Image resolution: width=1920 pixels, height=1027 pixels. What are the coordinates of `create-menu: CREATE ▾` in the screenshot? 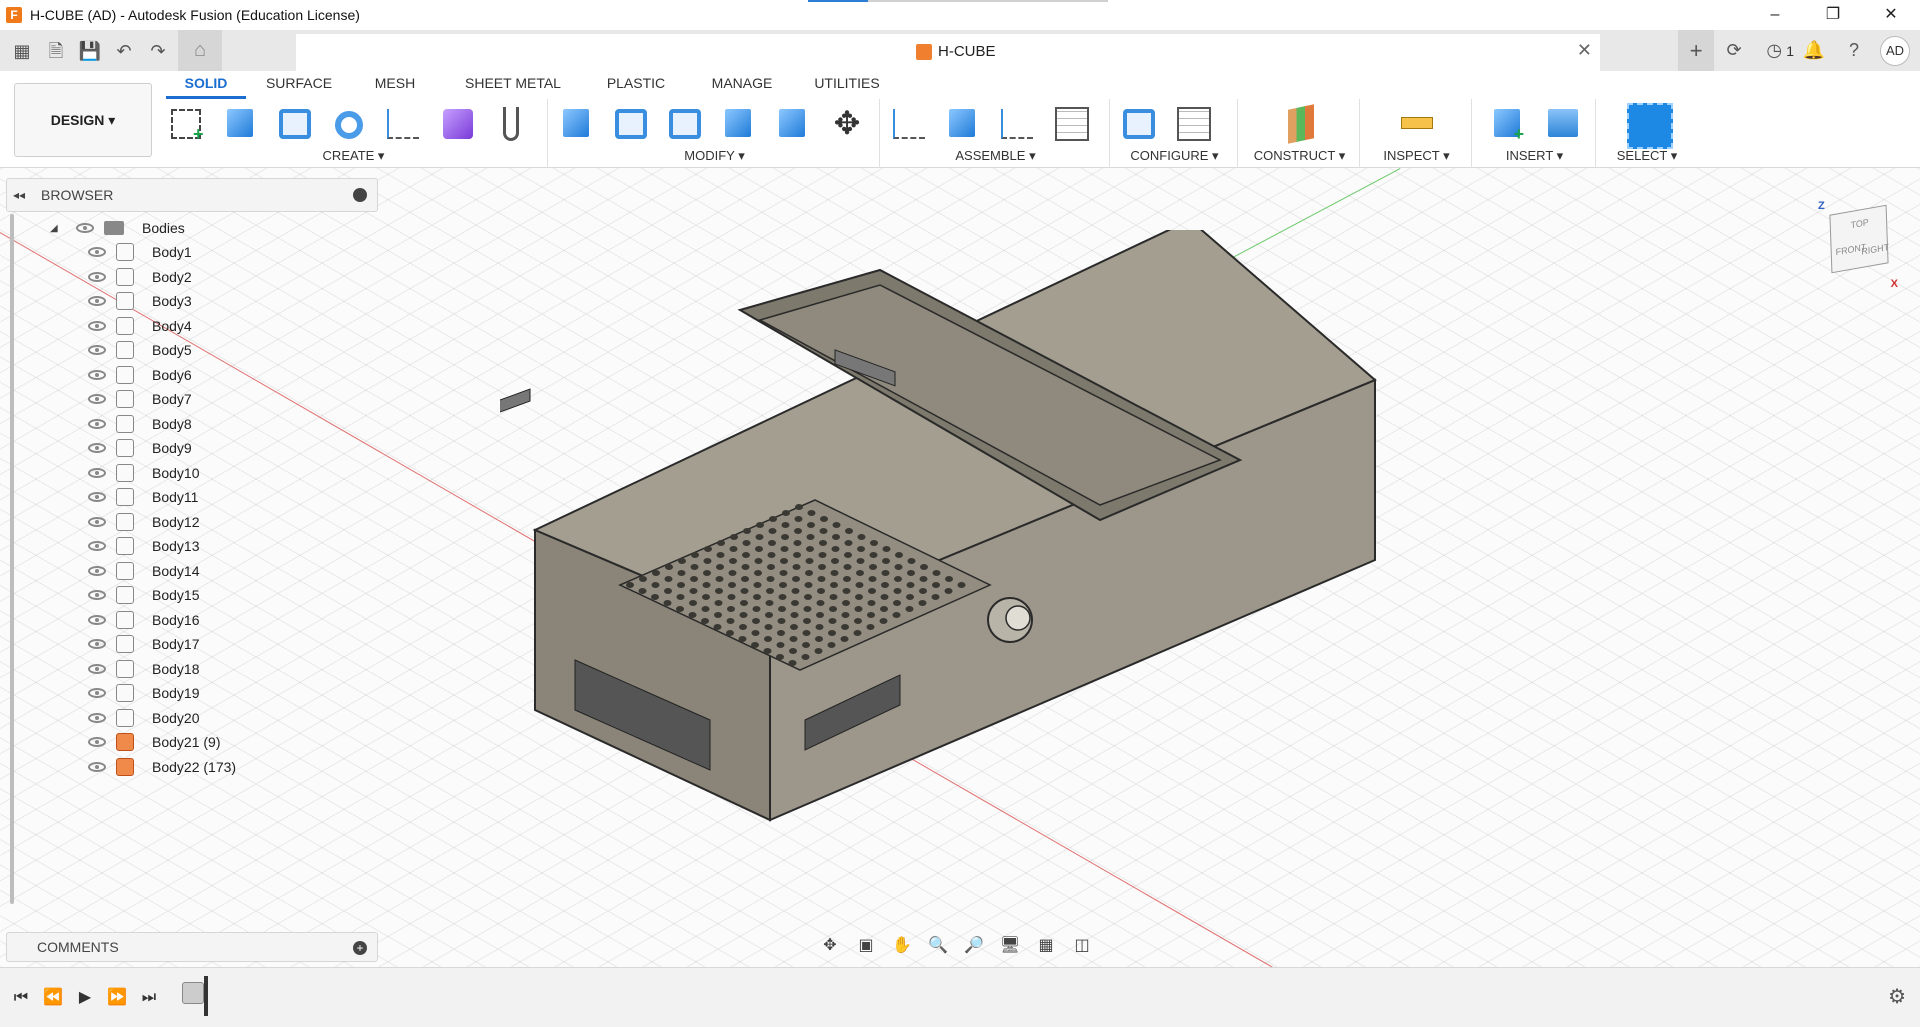 It's located at (353, 156).